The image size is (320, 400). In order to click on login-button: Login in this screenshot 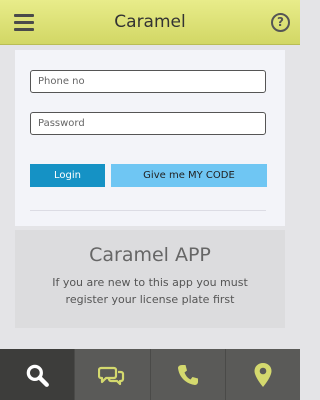, I will do `click(67, 175)`.